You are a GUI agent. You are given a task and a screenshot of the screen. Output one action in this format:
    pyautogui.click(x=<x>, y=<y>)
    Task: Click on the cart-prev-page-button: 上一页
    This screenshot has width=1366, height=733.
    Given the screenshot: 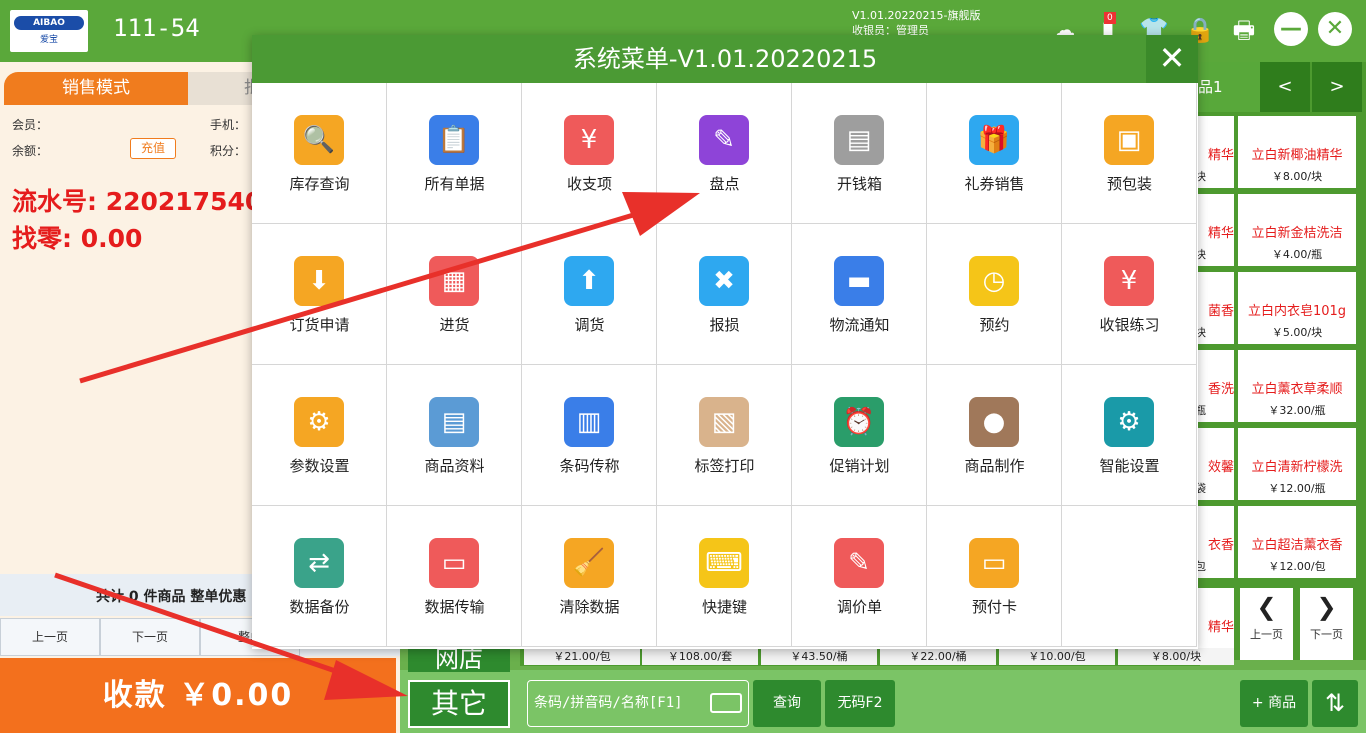 What is the action you would take?
    pyautogui.click(x=50, y=637)
    